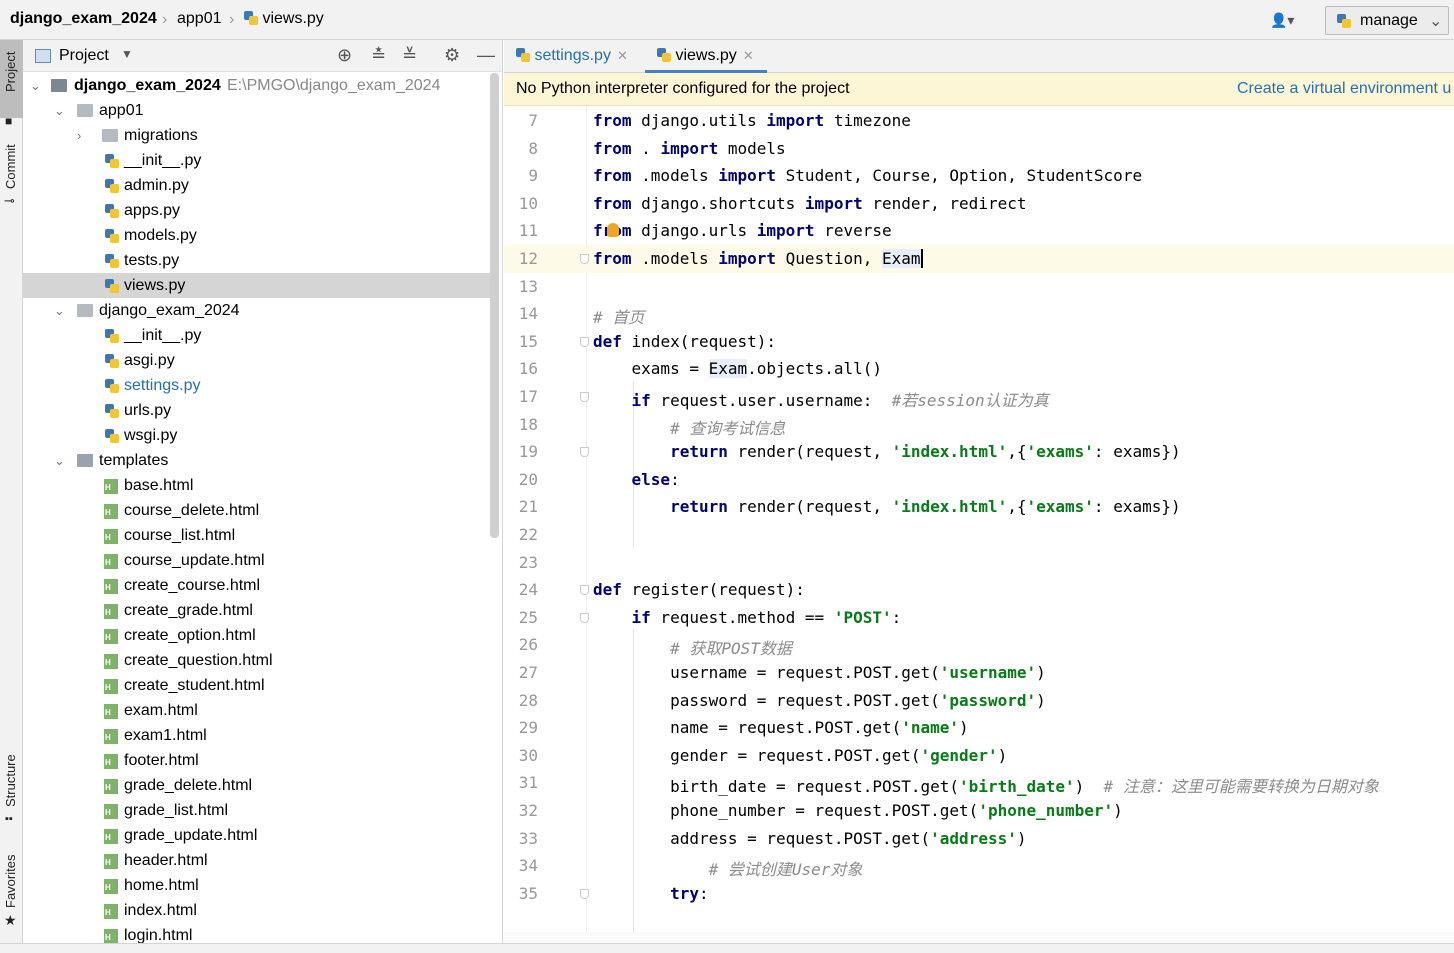  What do you see at coordinates (194, 685) in the screenshot?
I see `tree-item-label: create_student.html` at bounding box center [194, 685].